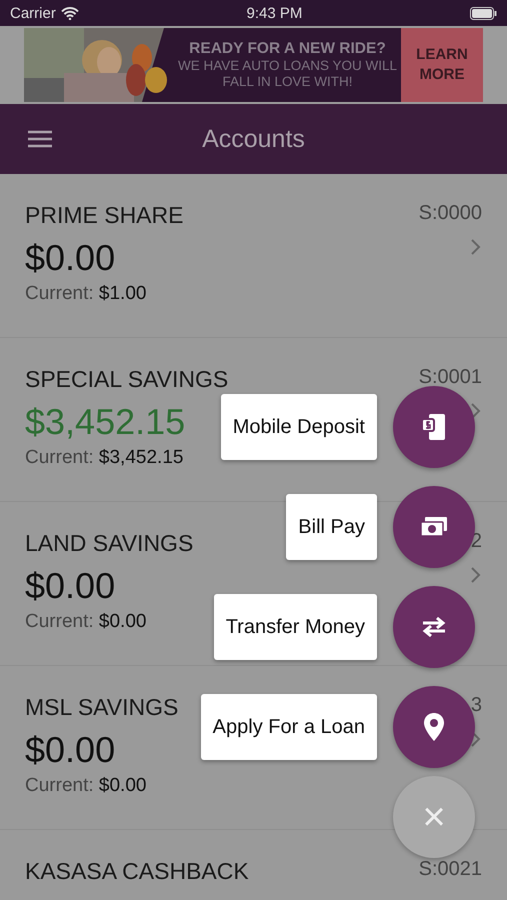 This screenshot has height=900, width=507. I want to click on battery-icon, so click(483, 13).